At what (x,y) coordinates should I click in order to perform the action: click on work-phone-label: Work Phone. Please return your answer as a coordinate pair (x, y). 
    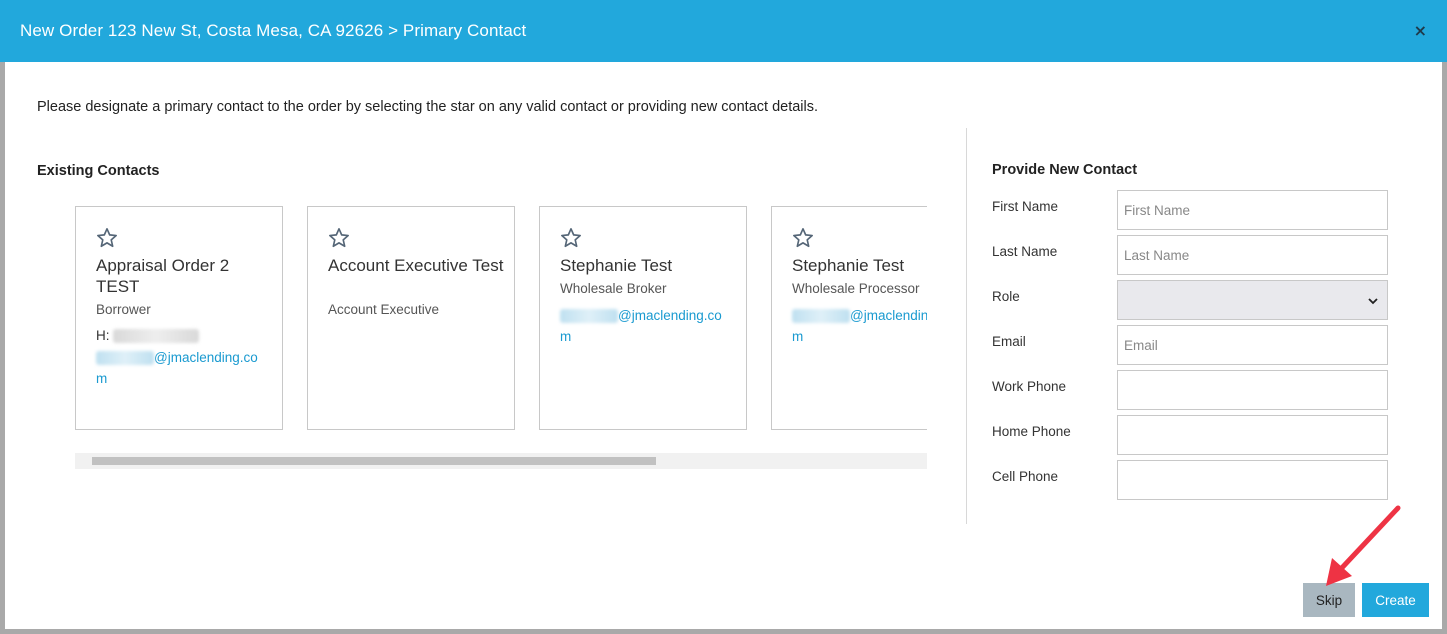
    Looking at the image, I should click on (1029, 386).